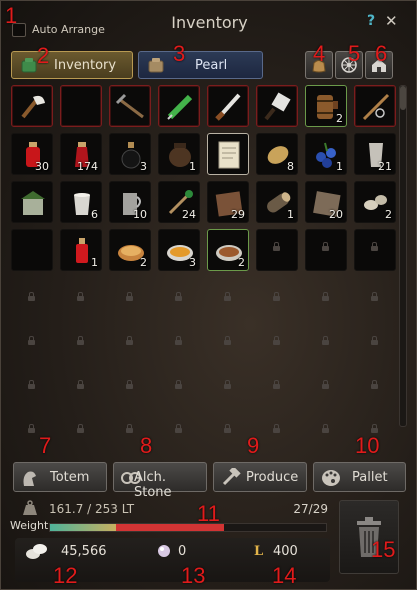 The height and width of the screenshot is (590, 417). I want to click on help-icon: ?, so click(371, 21).